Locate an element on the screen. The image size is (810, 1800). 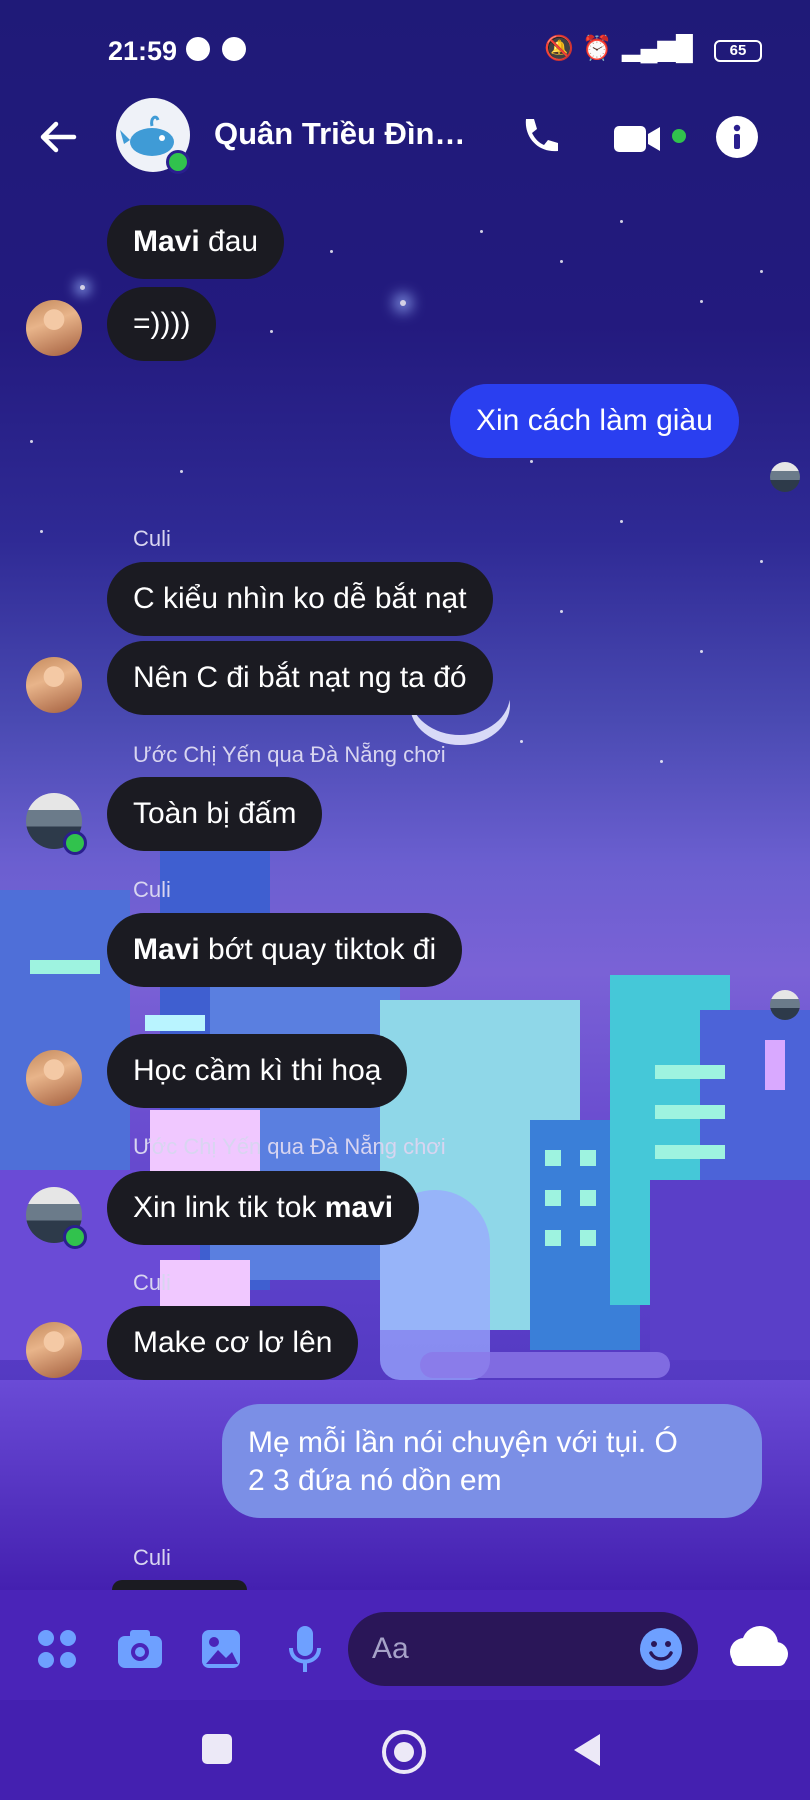
message-bubble: C kiểu nhìn ko dễ bắt nạt is located at coordinates (300, 599).